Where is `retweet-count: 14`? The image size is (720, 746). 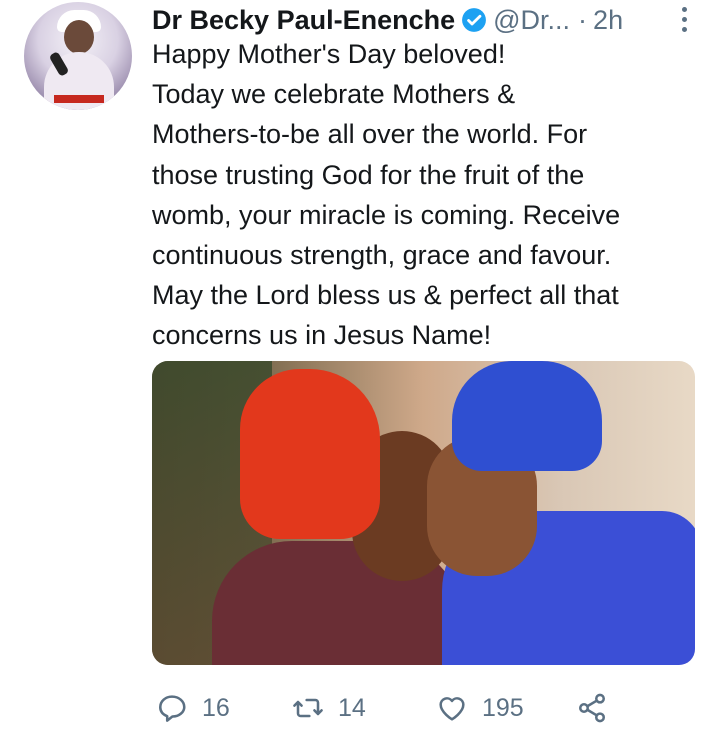 retweet-count: 14 is located at coordinates (352, 707).